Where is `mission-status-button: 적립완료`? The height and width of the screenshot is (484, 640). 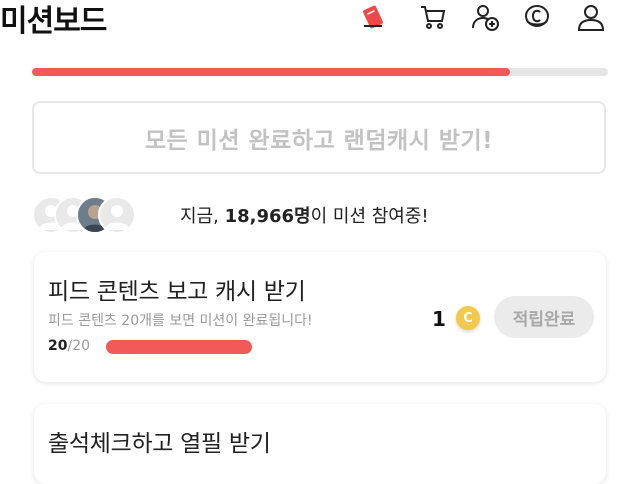
mission-status-button: 적립완료 is located at coordinates (544, 317).